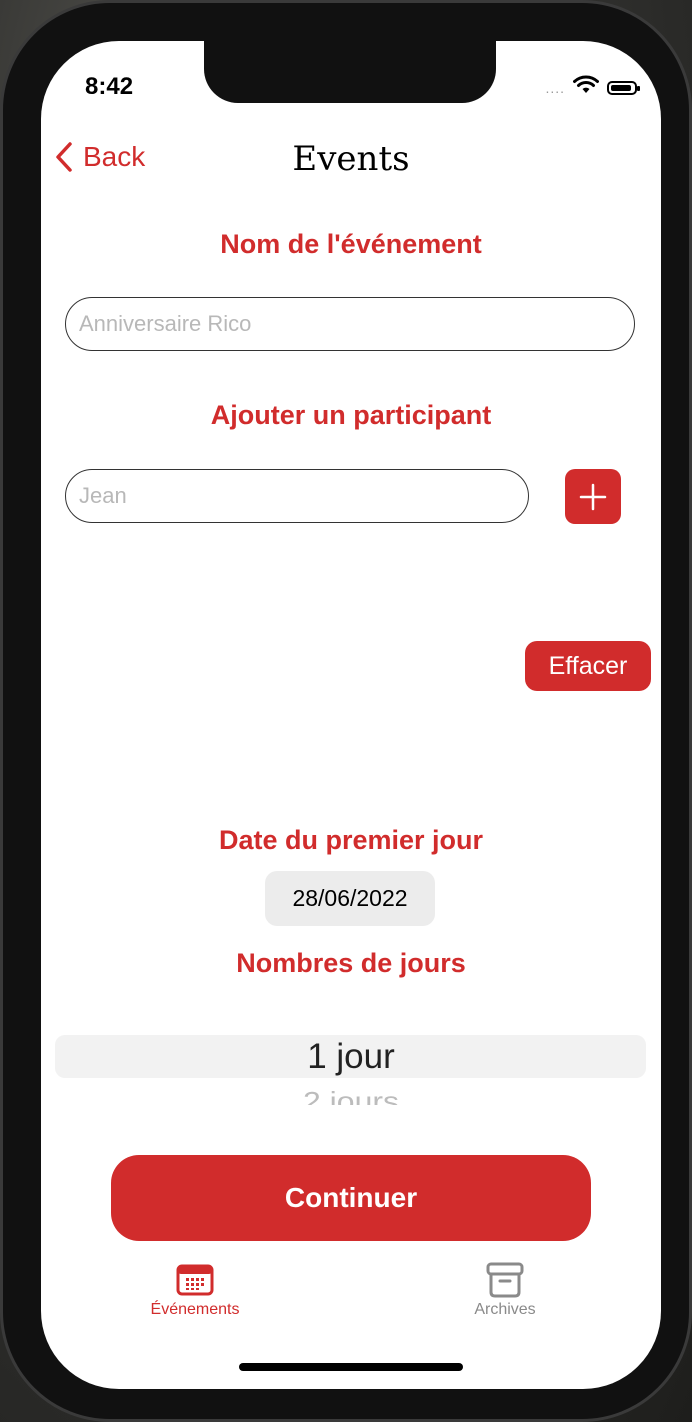 The image size is (692, 1422). Describe the element at coordinates (195, 1309) in the screenshot. I see `tab-events-label: Événements` at that location.